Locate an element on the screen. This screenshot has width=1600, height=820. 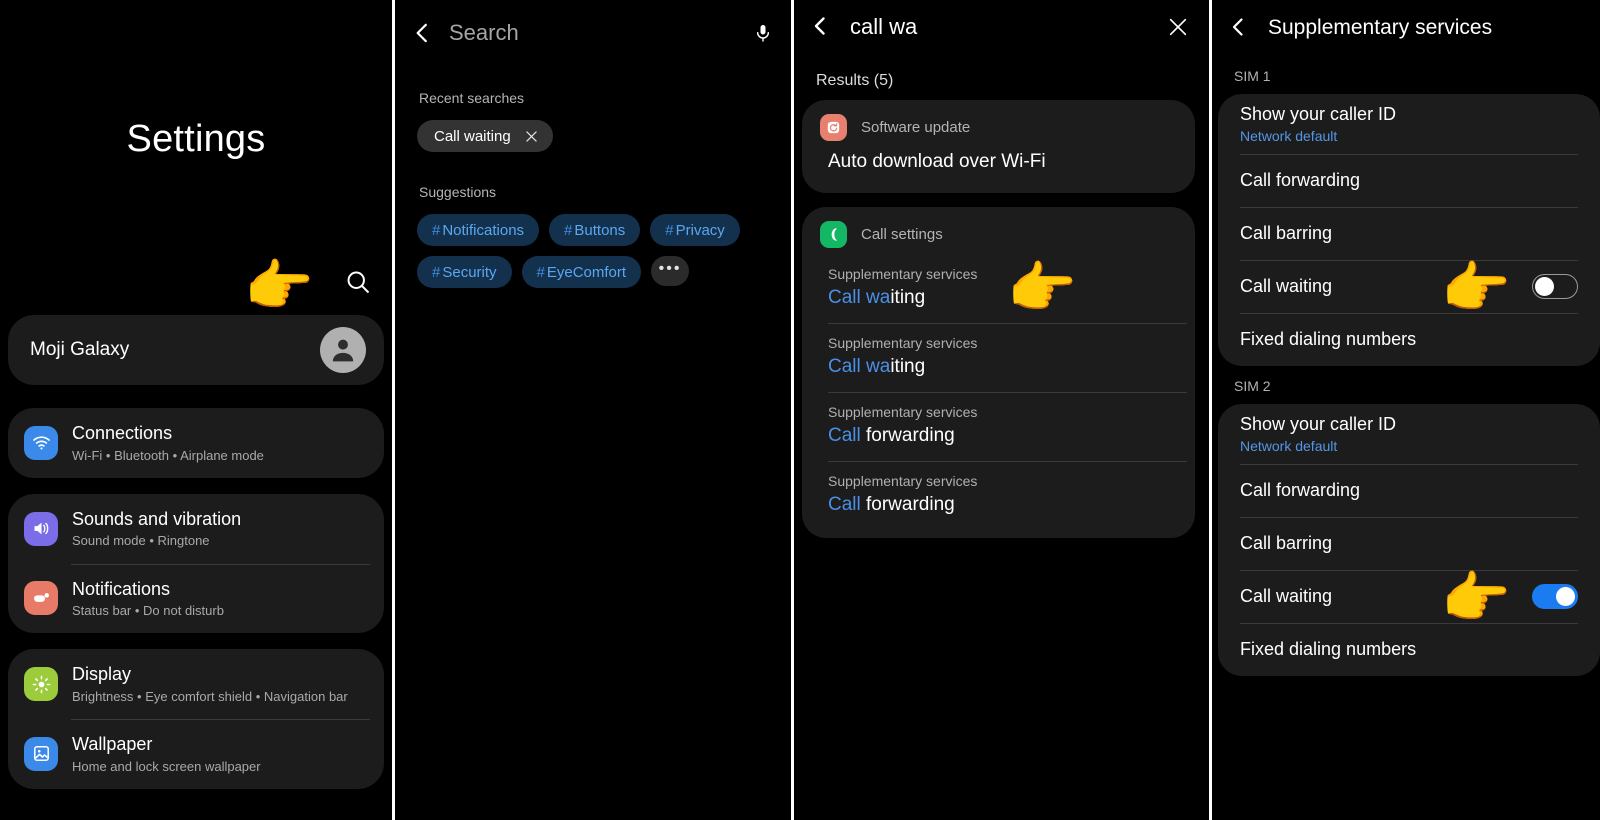
result-item-highlight: Call is located at coordinates (844, 504).